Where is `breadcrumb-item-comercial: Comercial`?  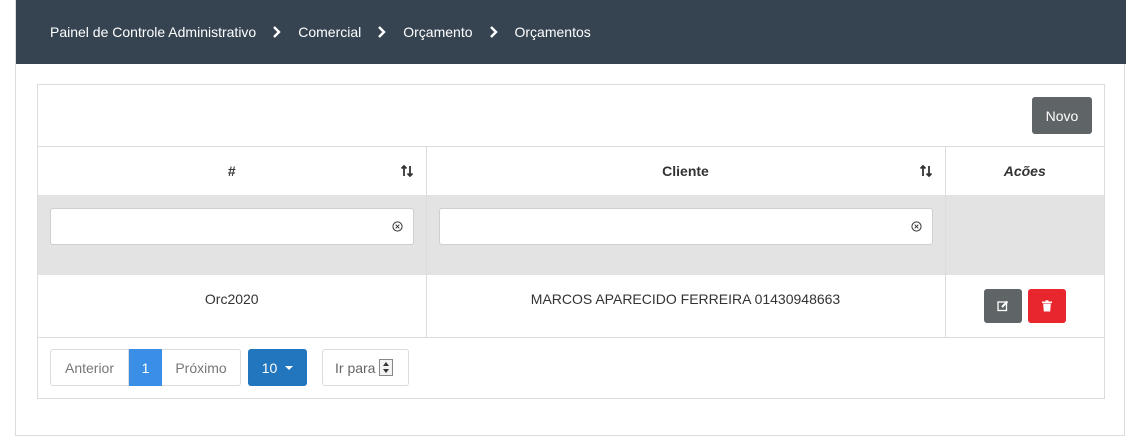 breadcrumb-item-comercial: Comercial is located at coordinates (329, 32).